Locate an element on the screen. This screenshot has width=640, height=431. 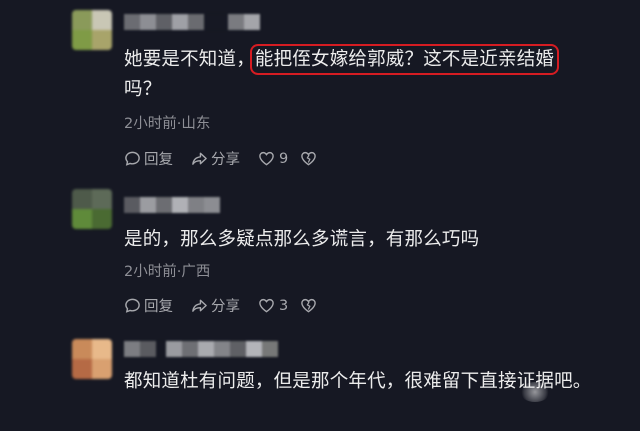
comment-text-end: 吗？ is located at coordinates (143, 89).